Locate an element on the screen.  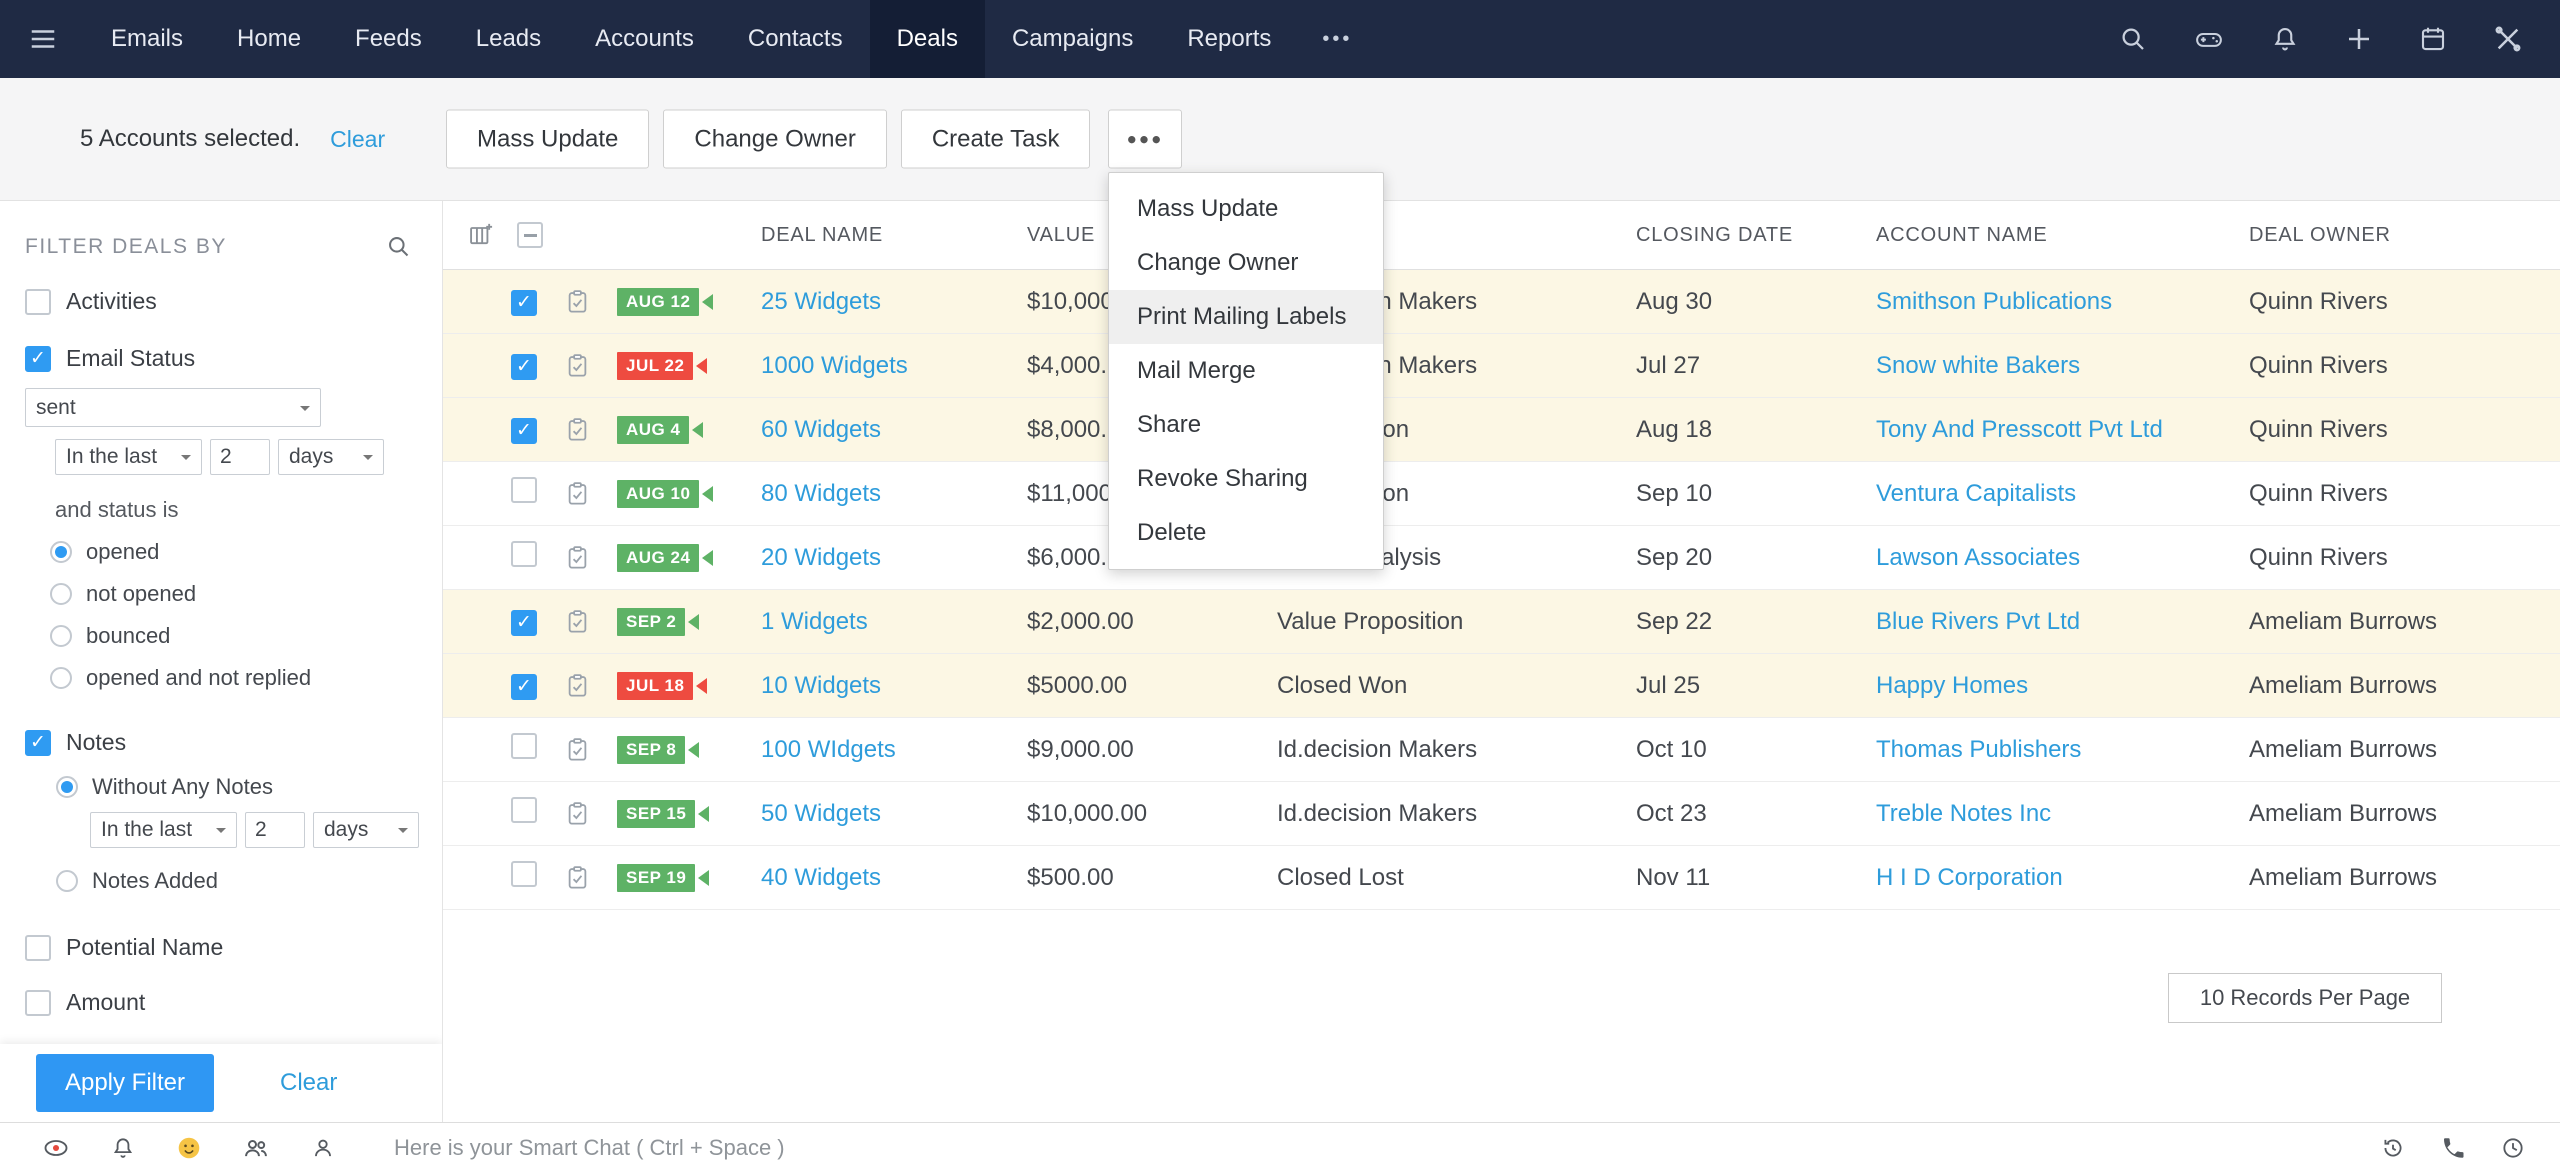
col-header-account-name: ACCOUNT NAME is located at coordinates (2062, 235).